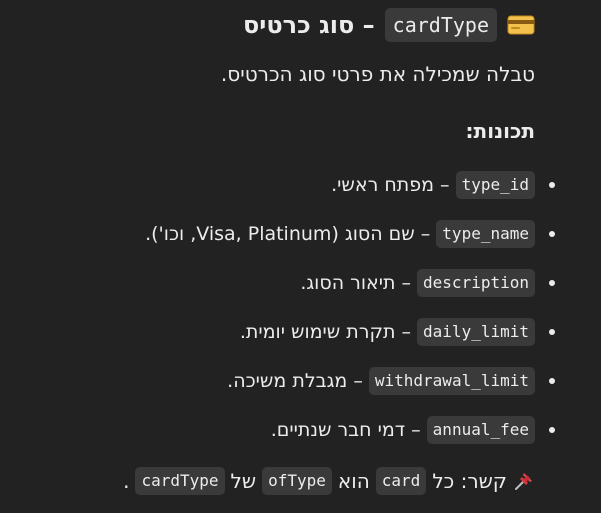  Describe the element at coordinates (308, 25) in the screenshot. I see `heading-text: – סוג כרטיס` at that location.